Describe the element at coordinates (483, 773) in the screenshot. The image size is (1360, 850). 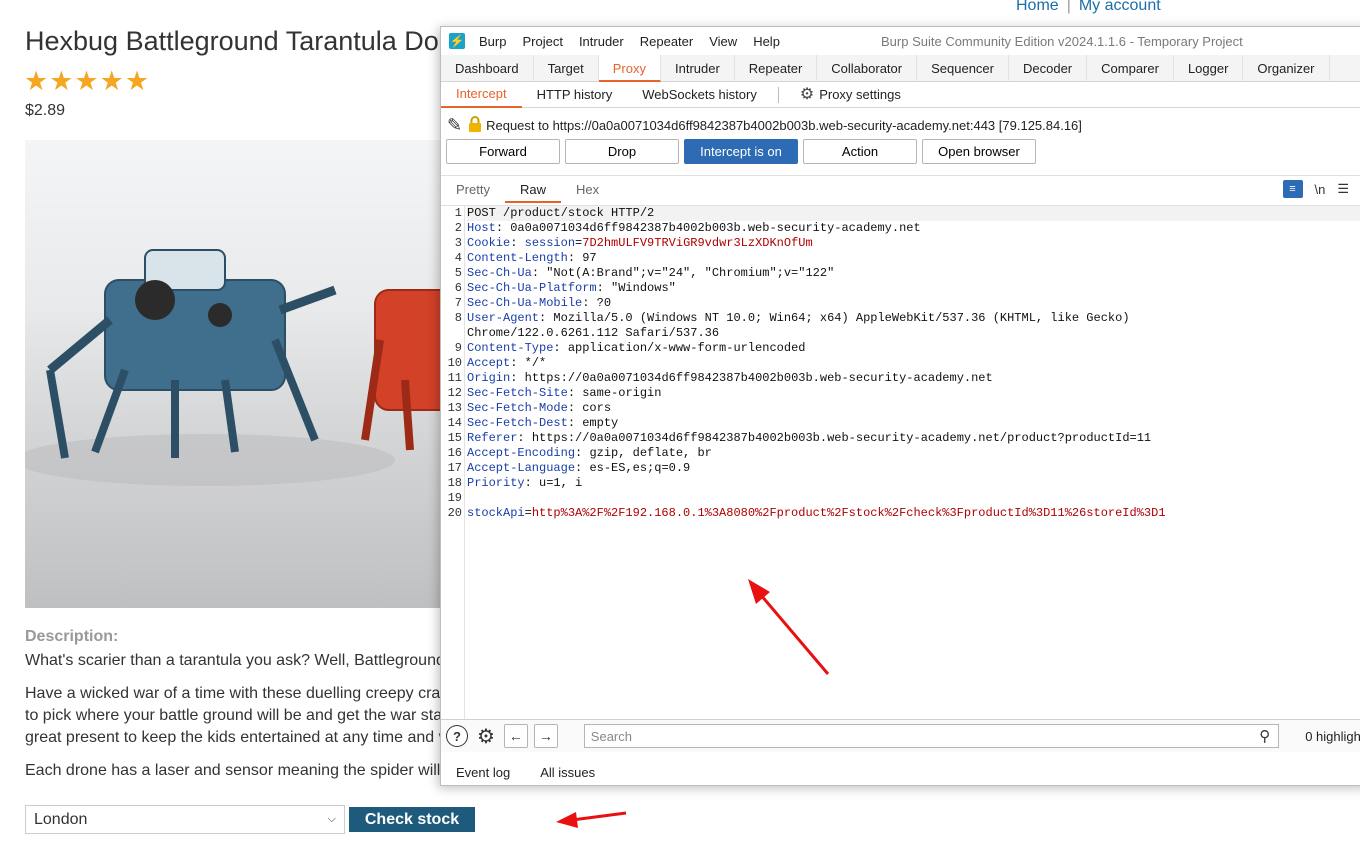
I see `event-log-tab: Event log` at that location.